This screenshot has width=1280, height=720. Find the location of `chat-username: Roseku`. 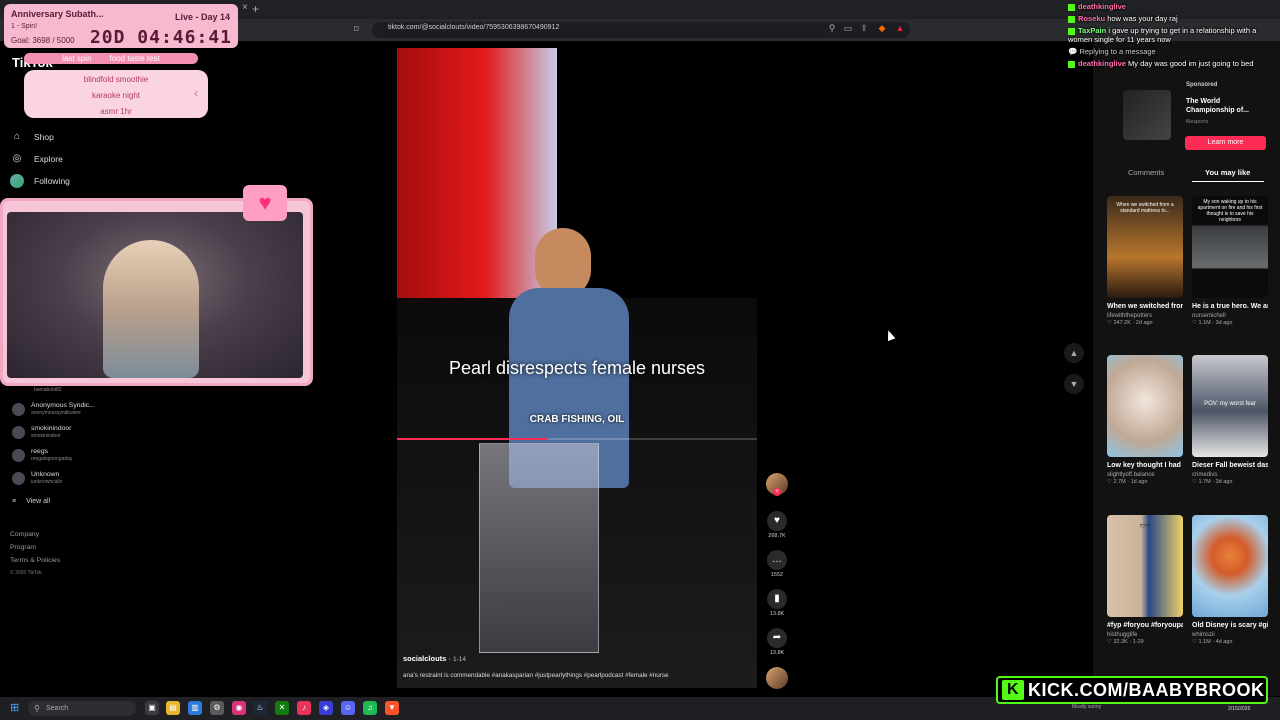

chat-username: Roseku is located at coordinates (1092, 18).